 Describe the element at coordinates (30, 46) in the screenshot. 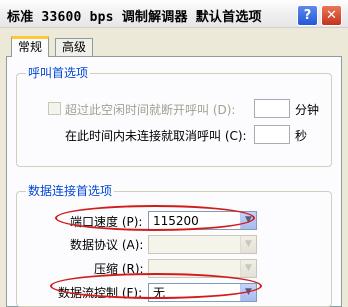

I see `tab-general: 常规` at that location.